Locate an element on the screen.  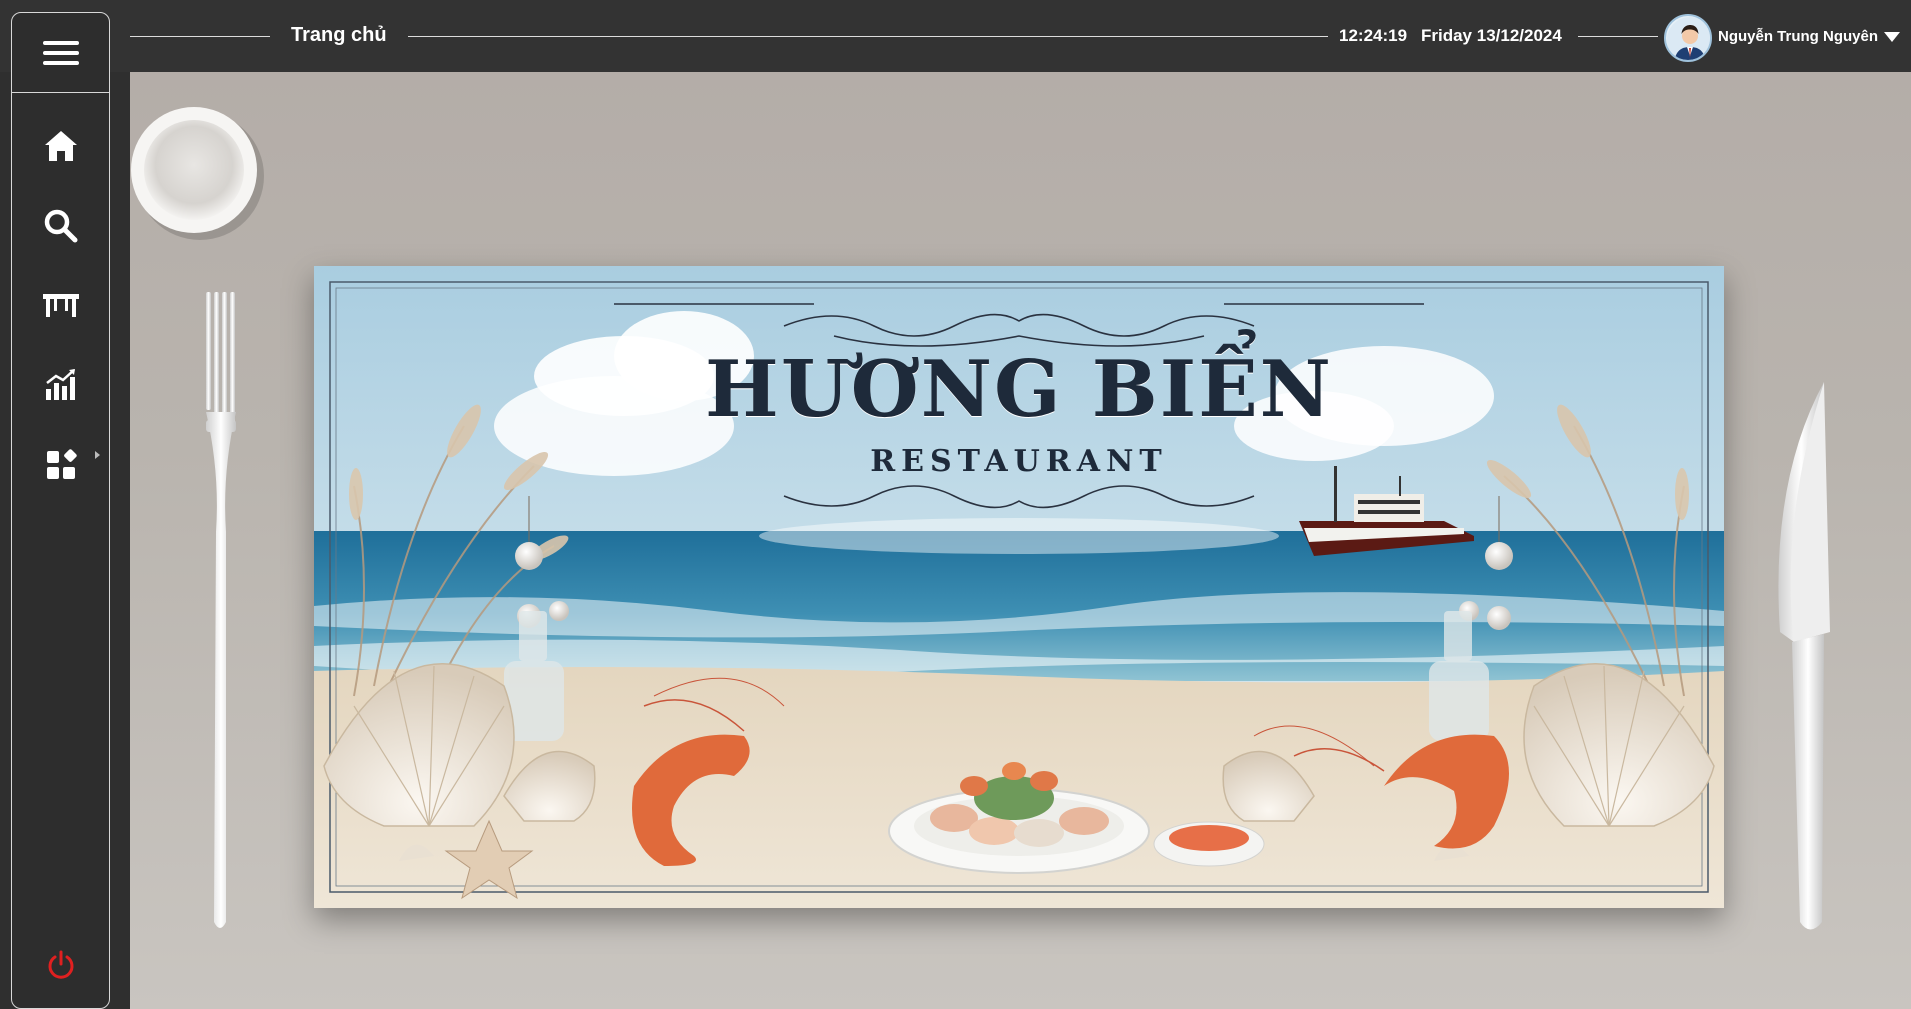
sidebar is located at coordinates (60, 510).